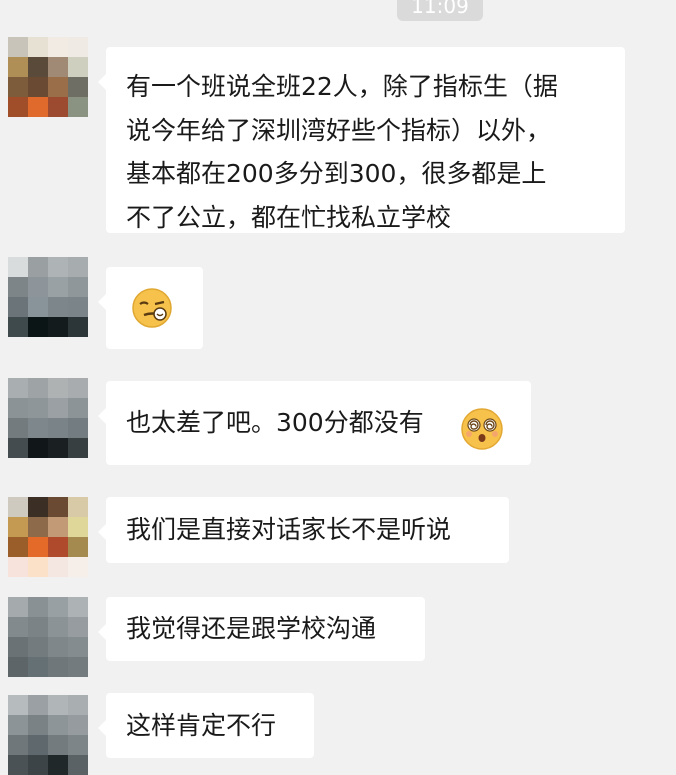  I want to click on message-bubble: 也太差了吧。300分都没有, so click(314, 423).